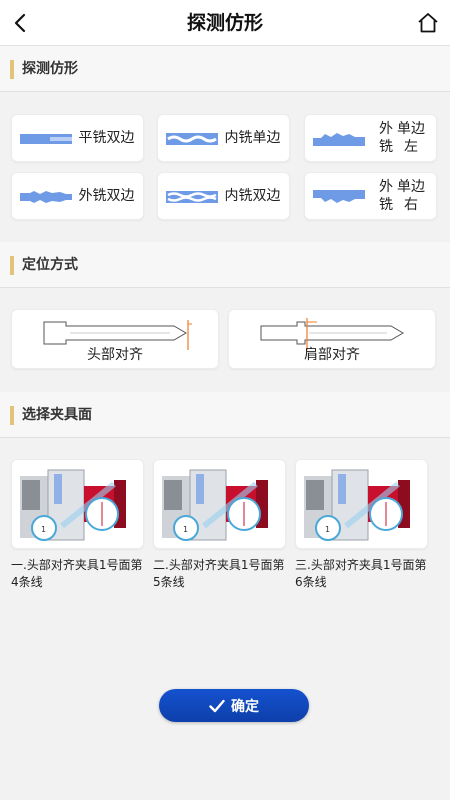  I want to click on section-title: 探测仿形, so click(50, 69).